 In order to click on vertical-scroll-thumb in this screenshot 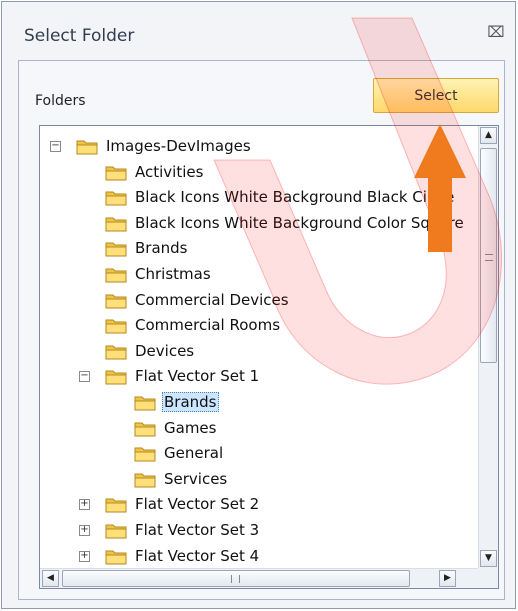, I will do `click(488, 255)`.